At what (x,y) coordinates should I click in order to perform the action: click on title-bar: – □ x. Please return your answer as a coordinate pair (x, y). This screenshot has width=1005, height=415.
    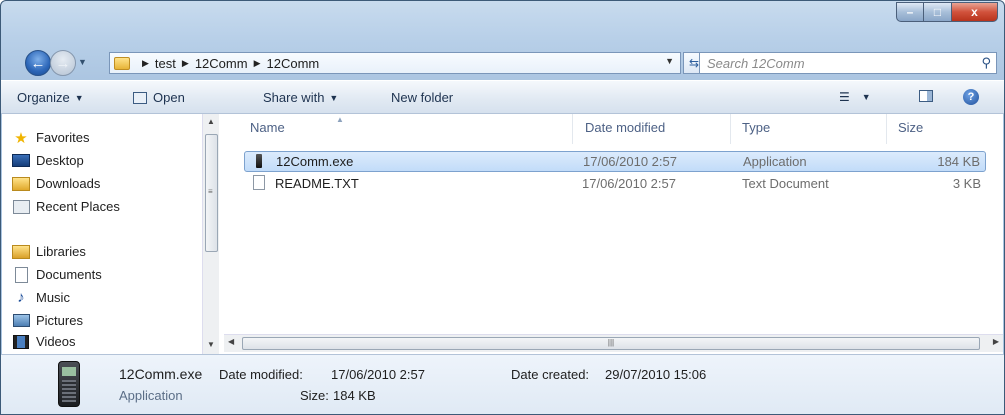
    Looking at the image, I should click on (502, 22).